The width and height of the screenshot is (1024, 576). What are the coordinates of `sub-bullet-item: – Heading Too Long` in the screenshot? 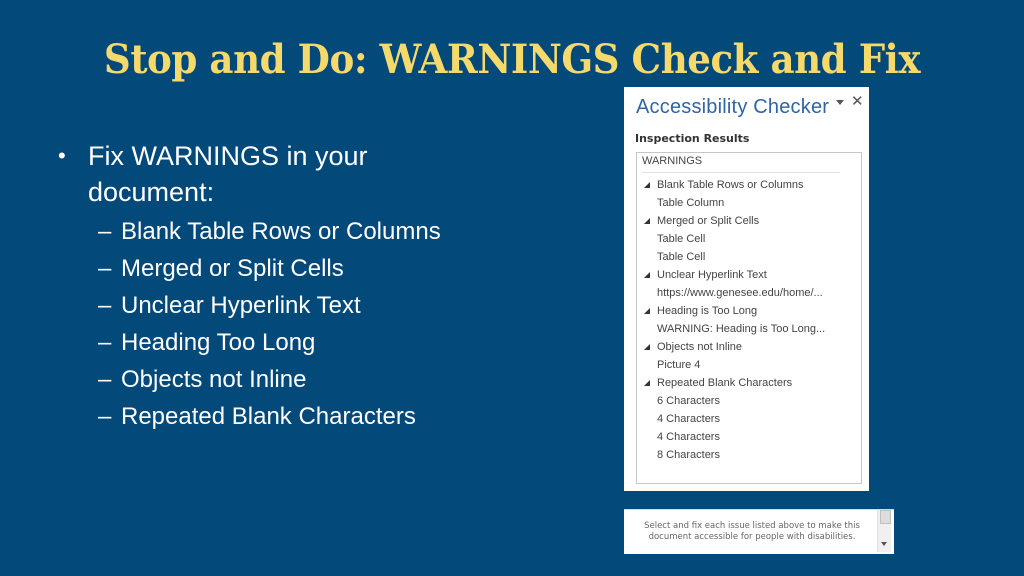 It's located at (273, 342).